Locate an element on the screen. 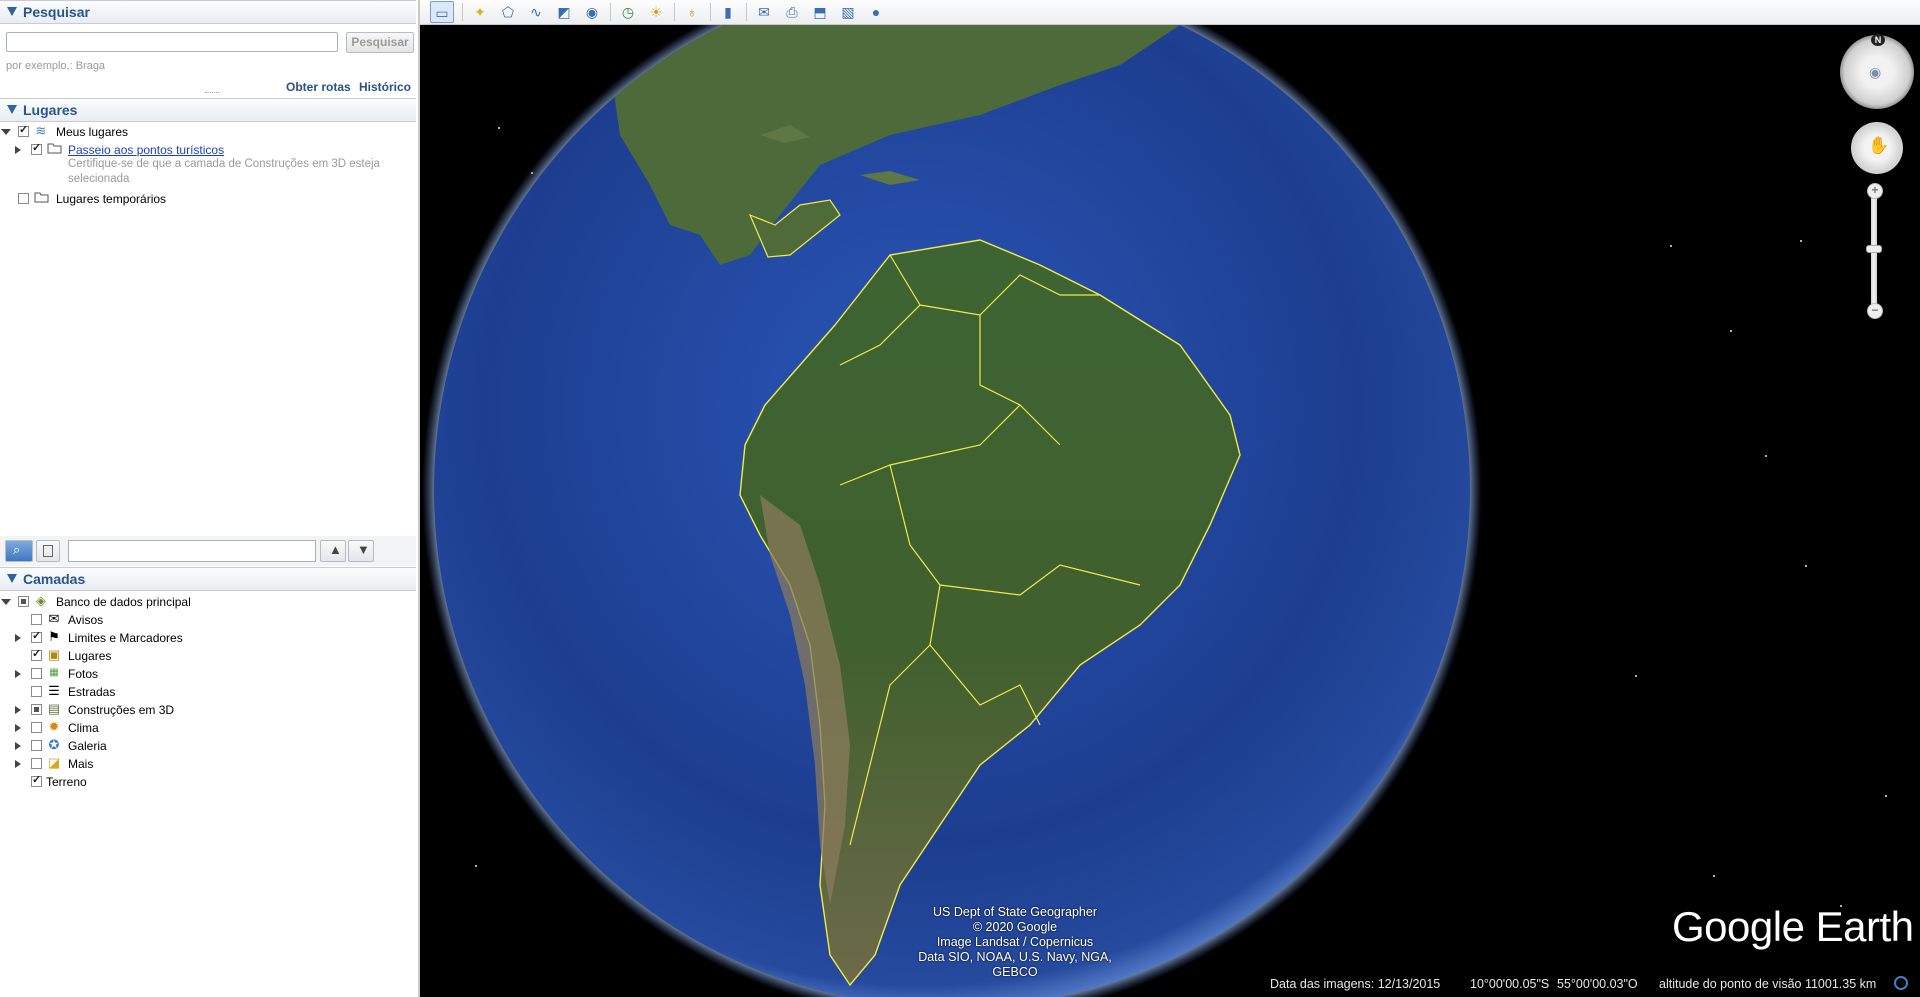 The height and width of the screenshot is (997, 1920). building-icon: ▤ is located at coordinates (54, 708).